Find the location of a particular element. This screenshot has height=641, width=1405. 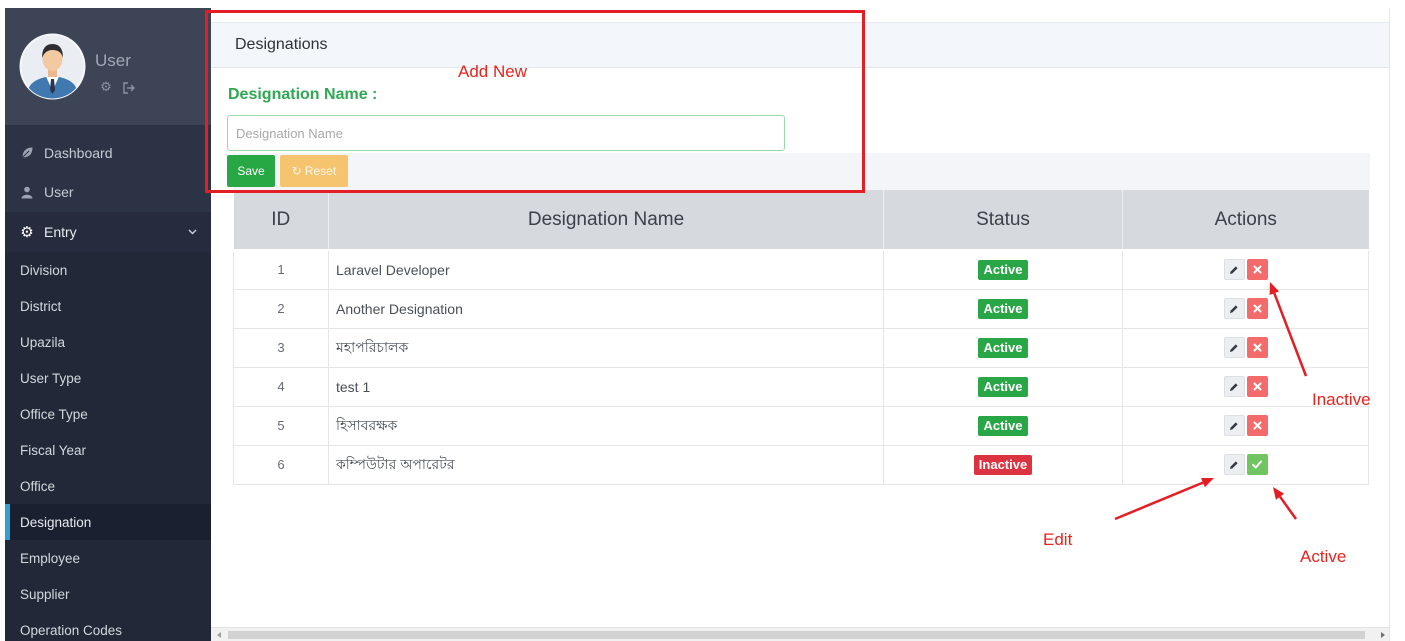

annotation-arrow-inactive is located at coordinates (1288, 329).